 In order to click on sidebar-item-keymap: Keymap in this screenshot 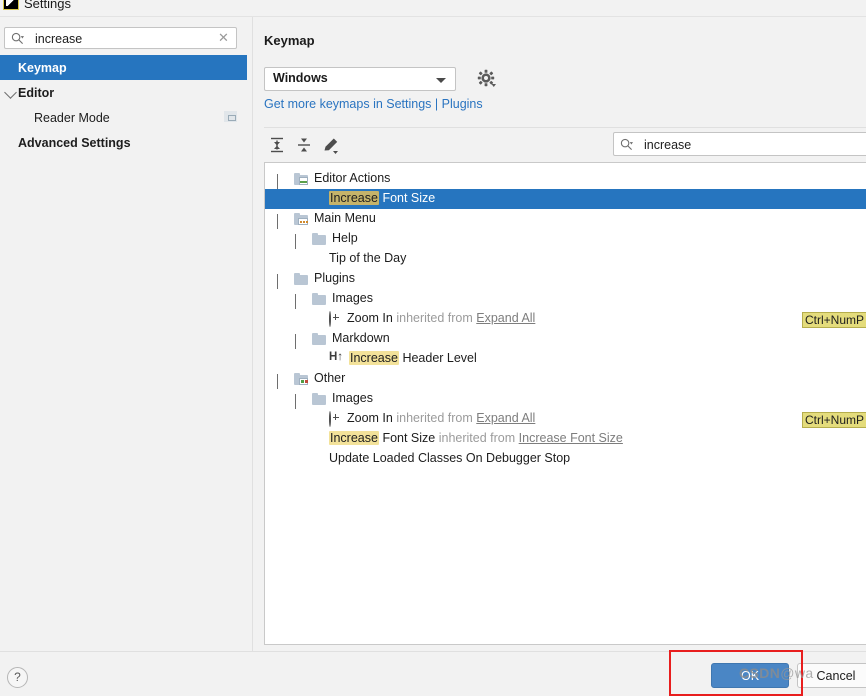, I will do `click(123, 67)`.